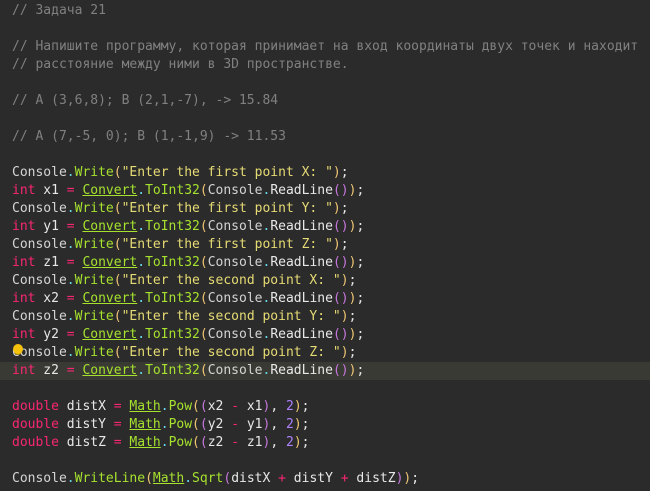 This screenshot has width=650, height=491. Describe the element at coordinates (325, 407) in the screenshot. I see `code-line: double distX = Math.Pow((x2 - x1), 2);` at that location.